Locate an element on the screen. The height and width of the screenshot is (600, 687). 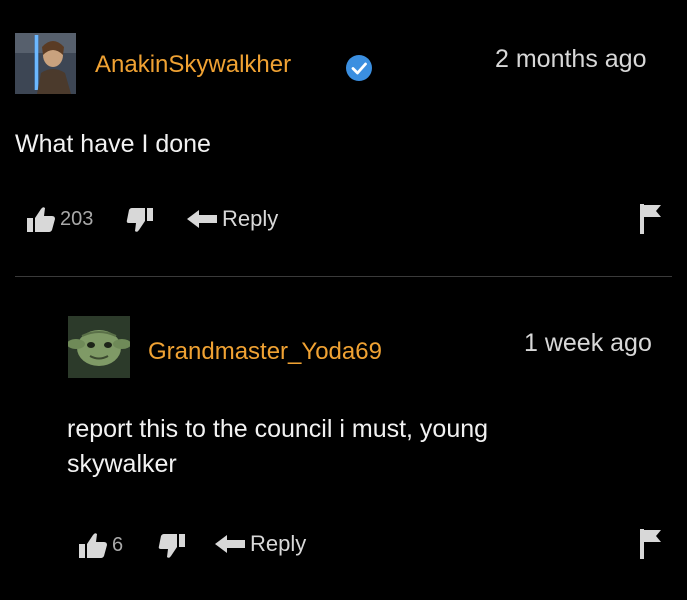
comment-text: What have I done is located at coordinates (113, 144).